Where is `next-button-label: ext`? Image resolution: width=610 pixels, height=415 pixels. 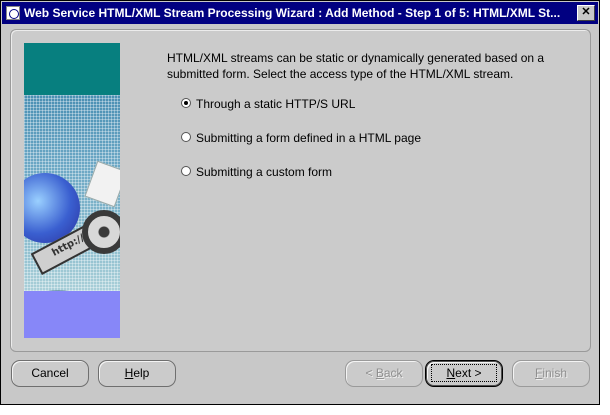 next-button-label: ext is located at coordinates (463, 373).